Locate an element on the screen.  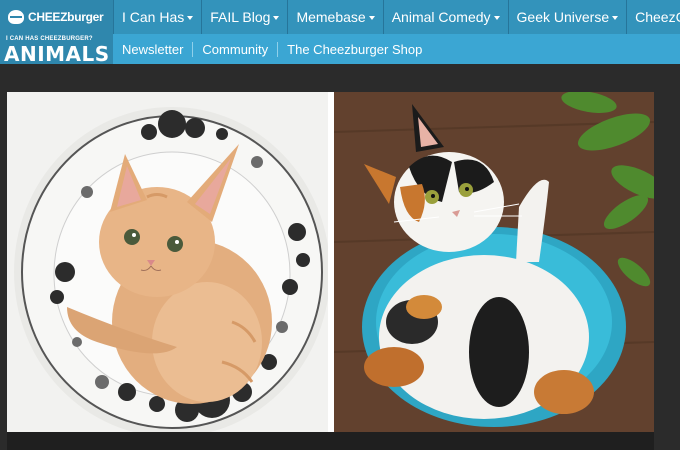
nav-label: Geek Universe is located at coordinates (563, 17).